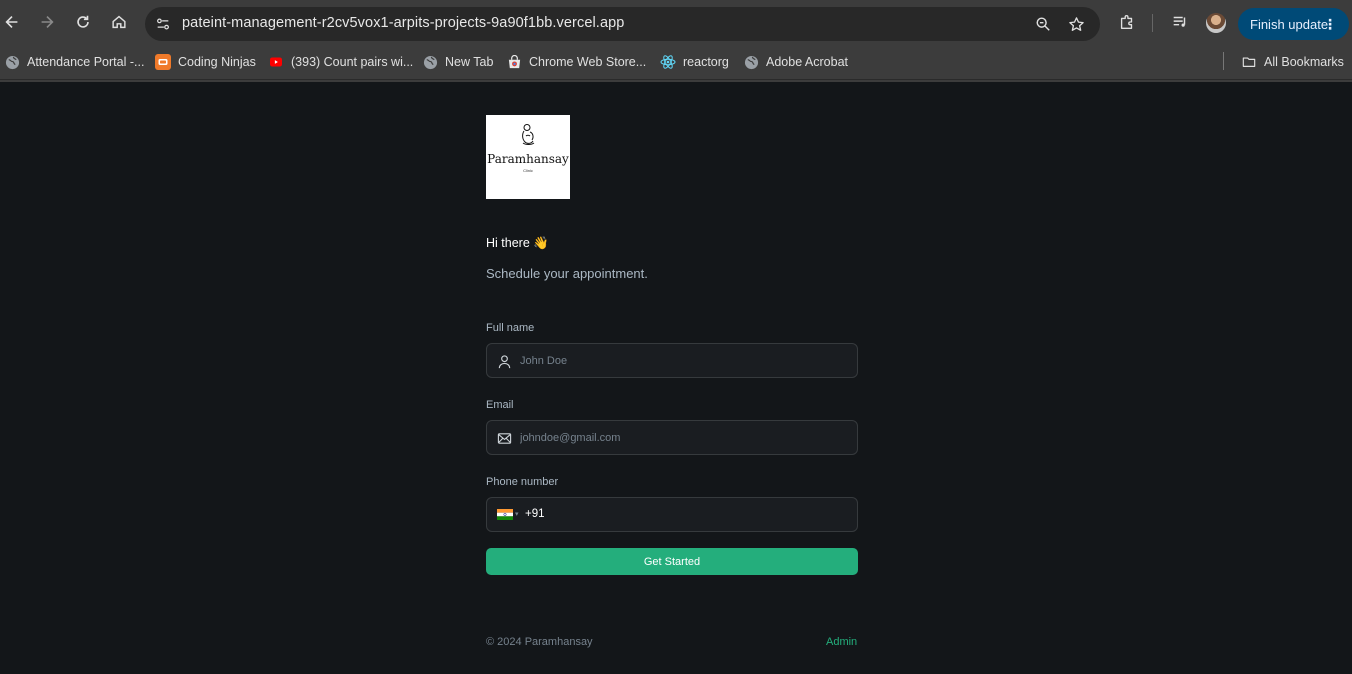  I want to click on zoom-icon, so click(1043, 24).